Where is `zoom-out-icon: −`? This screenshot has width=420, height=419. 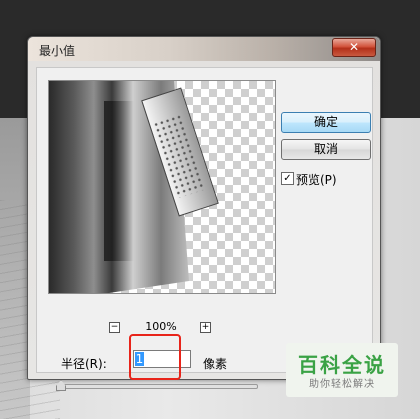 zoom-out-icon: − is located at coordinates (114, 327).